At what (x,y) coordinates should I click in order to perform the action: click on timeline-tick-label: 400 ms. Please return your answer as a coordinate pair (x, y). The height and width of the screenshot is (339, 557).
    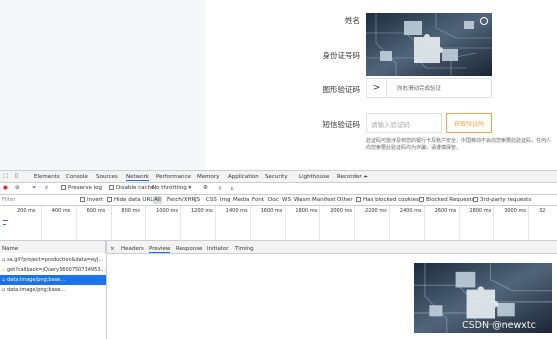
    Looking at the image, I should click on (61, 211).